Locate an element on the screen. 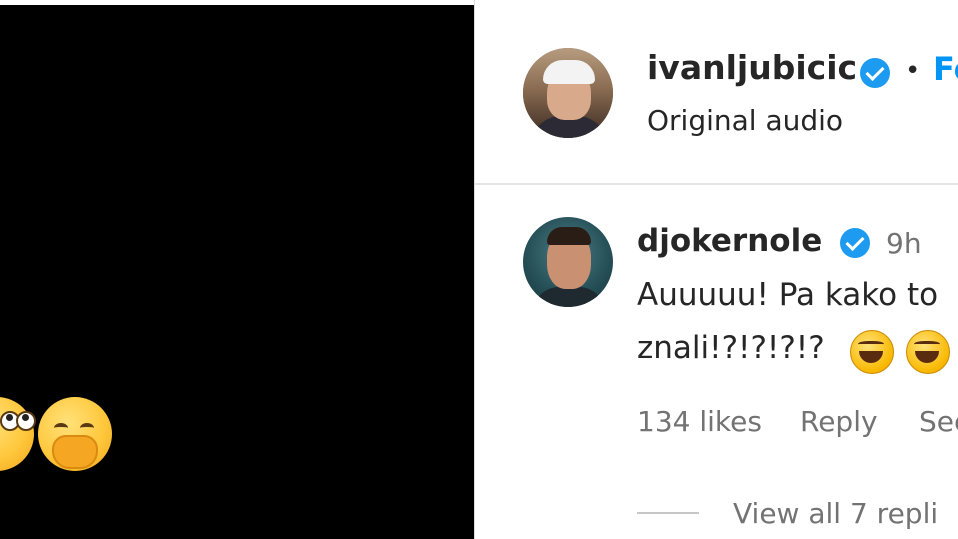 The width and height of the screenshot is (958, 539). comment-likes-count: 134 likes is located at coordinates (699, 421).